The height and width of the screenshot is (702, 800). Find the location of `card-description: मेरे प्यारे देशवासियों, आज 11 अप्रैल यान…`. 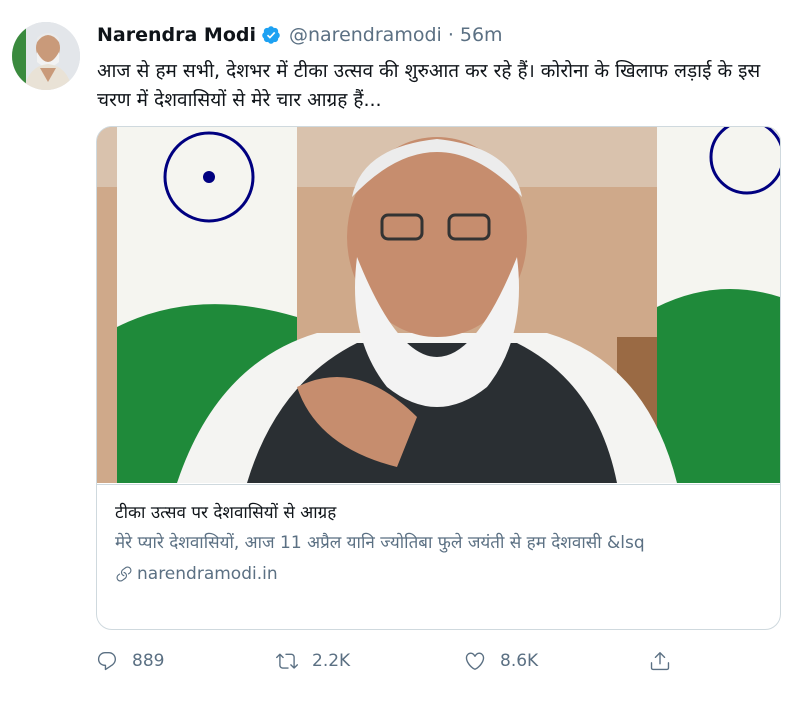

card-description: मेरे प्यारे देशवासियों, आज 11 अप्रैल यान… is located at coordinates (380, 543).